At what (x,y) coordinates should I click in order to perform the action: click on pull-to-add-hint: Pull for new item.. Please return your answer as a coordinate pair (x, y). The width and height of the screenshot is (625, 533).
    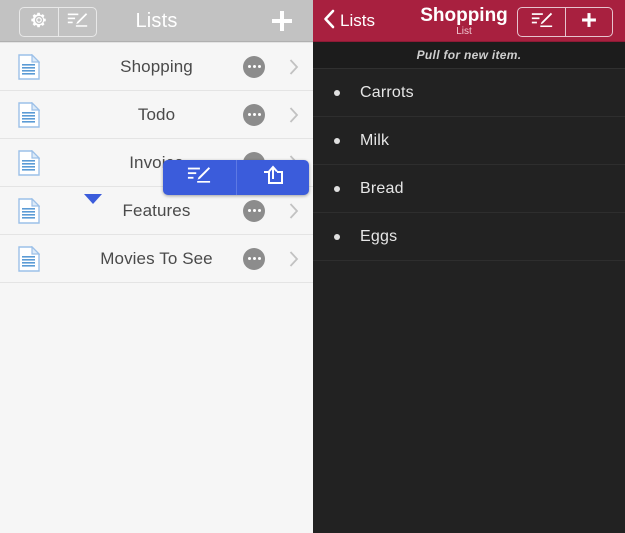
    Looking at the image, I should click on (469, 55).